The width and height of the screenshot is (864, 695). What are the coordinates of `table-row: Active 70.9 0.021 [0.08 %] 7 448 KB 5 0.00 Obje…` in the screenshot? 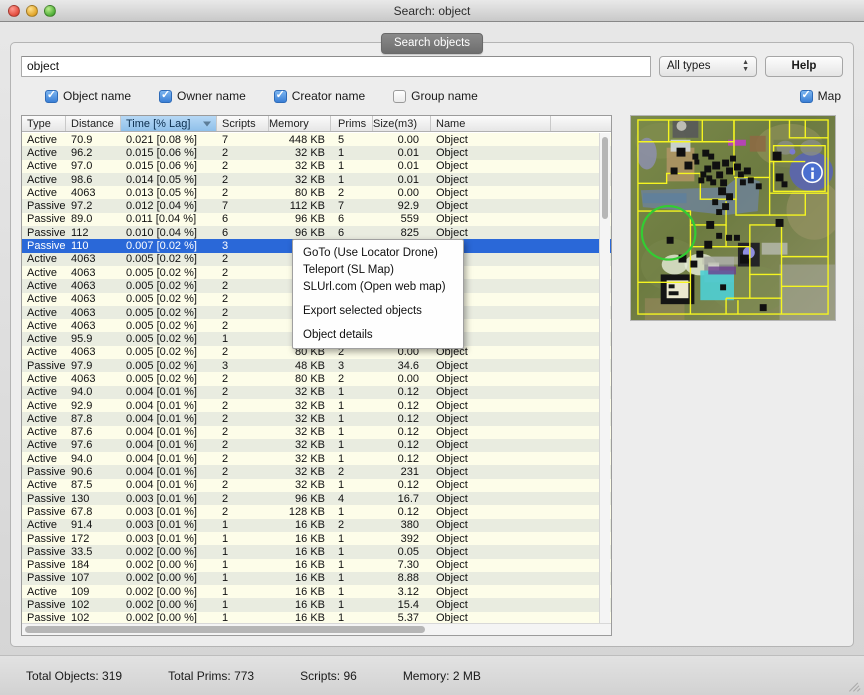 It's located at (316, 140).